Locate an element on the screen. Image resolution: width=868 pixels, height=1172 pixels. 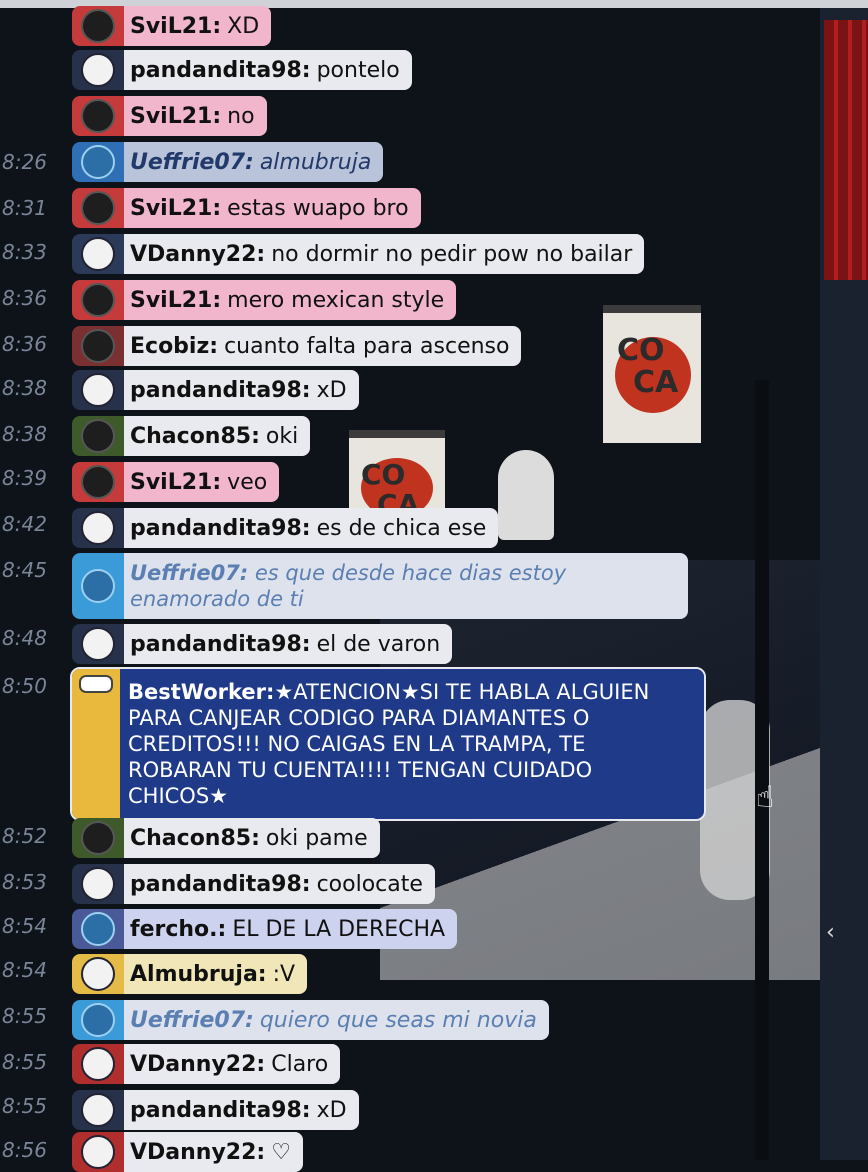
chat-message: Almubruja::V is located at coordinates (190, 974).